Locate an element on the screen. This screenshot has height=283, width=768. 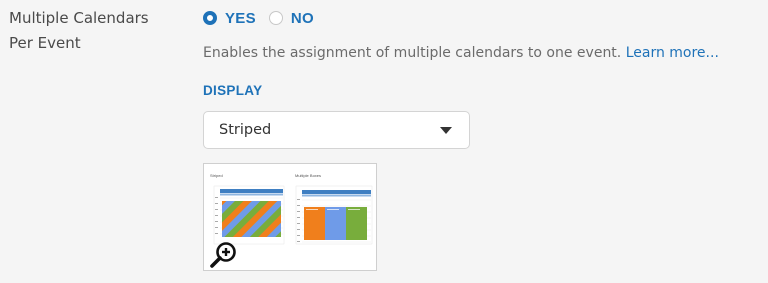
radio-yes: YES is located at coordinates (229, 18).